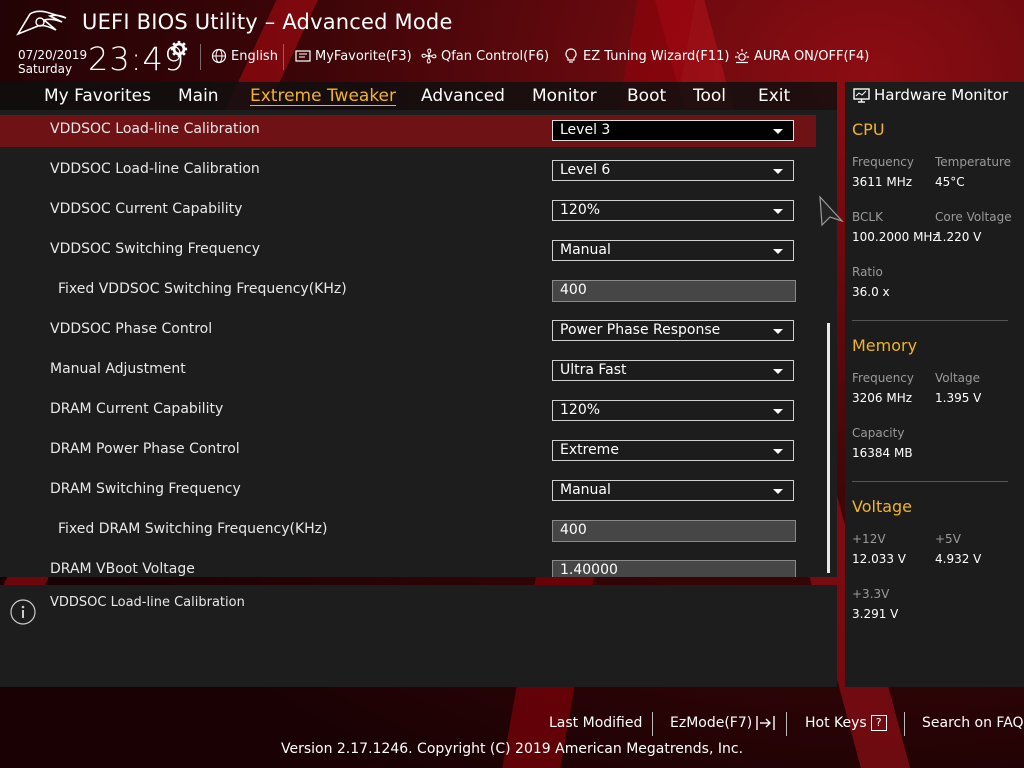  I want to click on ez-tuning-wizard-label: EZ Tuning Wizard(F11), so click(656, 56).